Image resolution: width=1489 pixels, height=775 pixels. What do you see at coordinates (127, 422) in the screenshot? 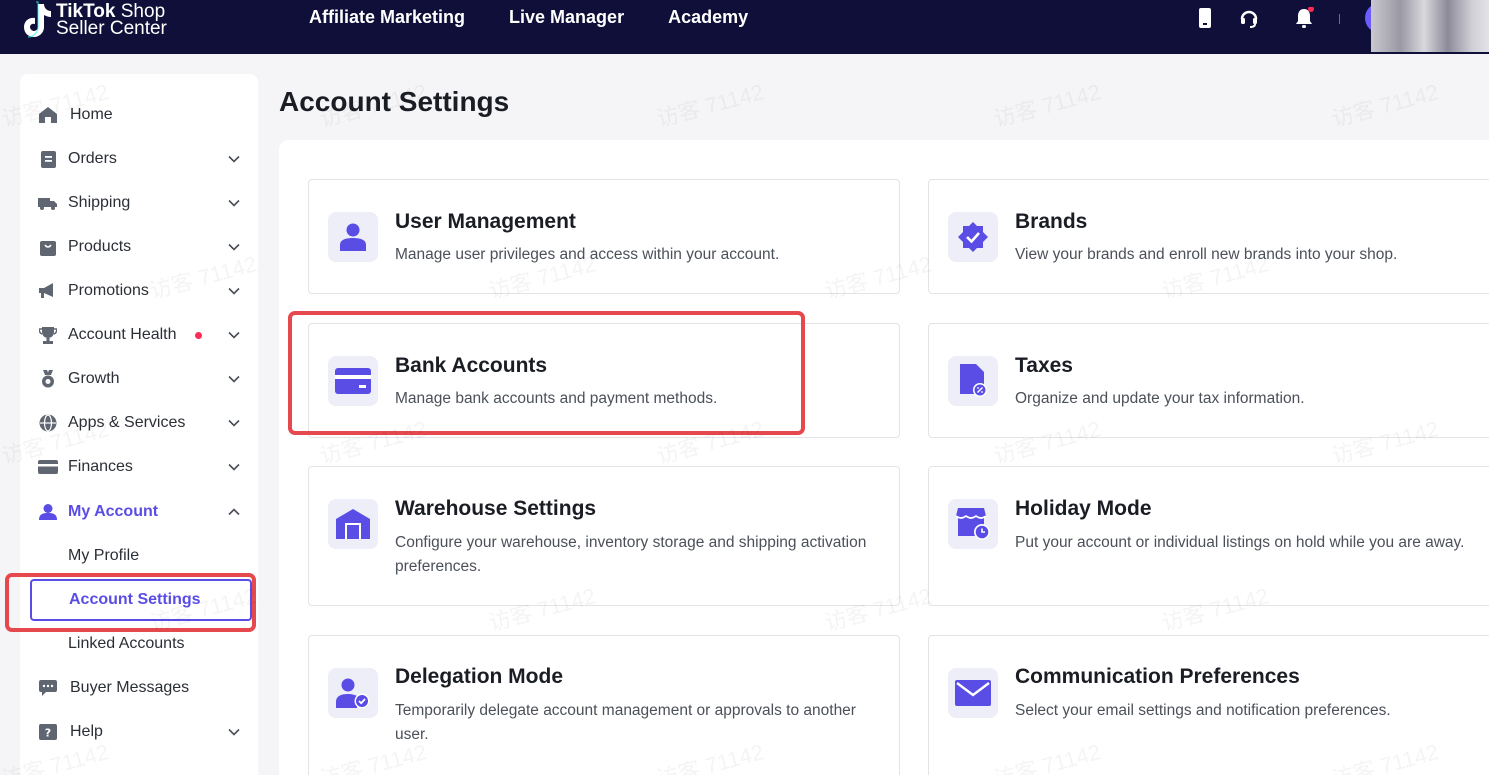
I see `sidebar-item-label: Apps & Services` at bounding box center [127, 422].